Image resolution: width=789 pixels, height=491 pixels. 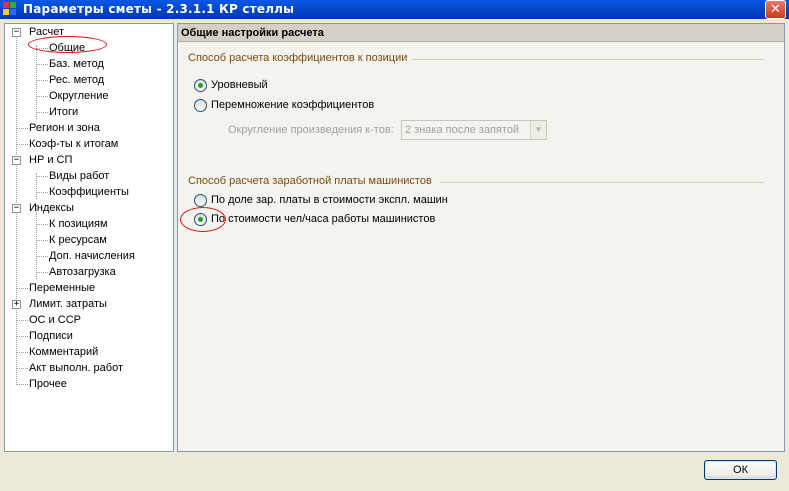 I want to click on tree-item-kommentariy: Комментарий, so click(x=63, y=352).